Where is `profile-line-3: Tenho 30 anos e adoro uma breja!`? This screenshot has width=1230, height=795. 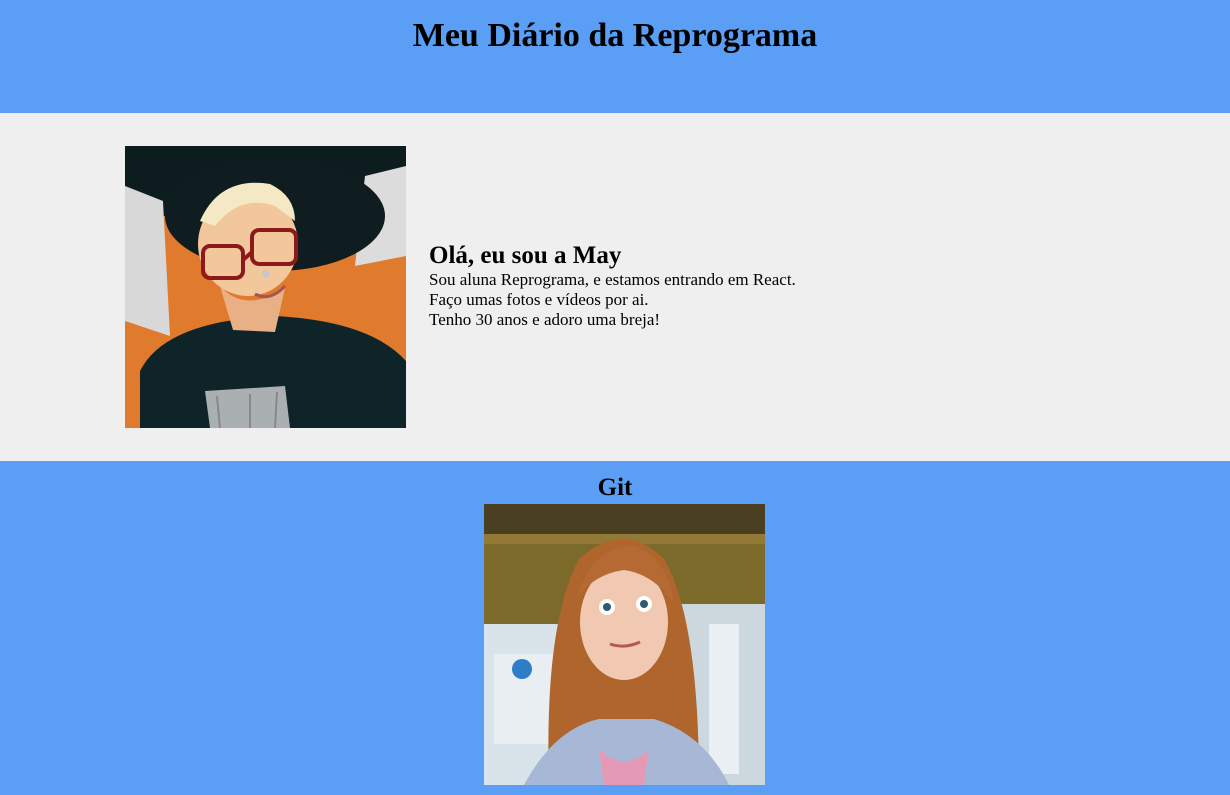 profile-line-3: Tenho 30 anos e adoro uma breja! is located at coordinates (545, 319).